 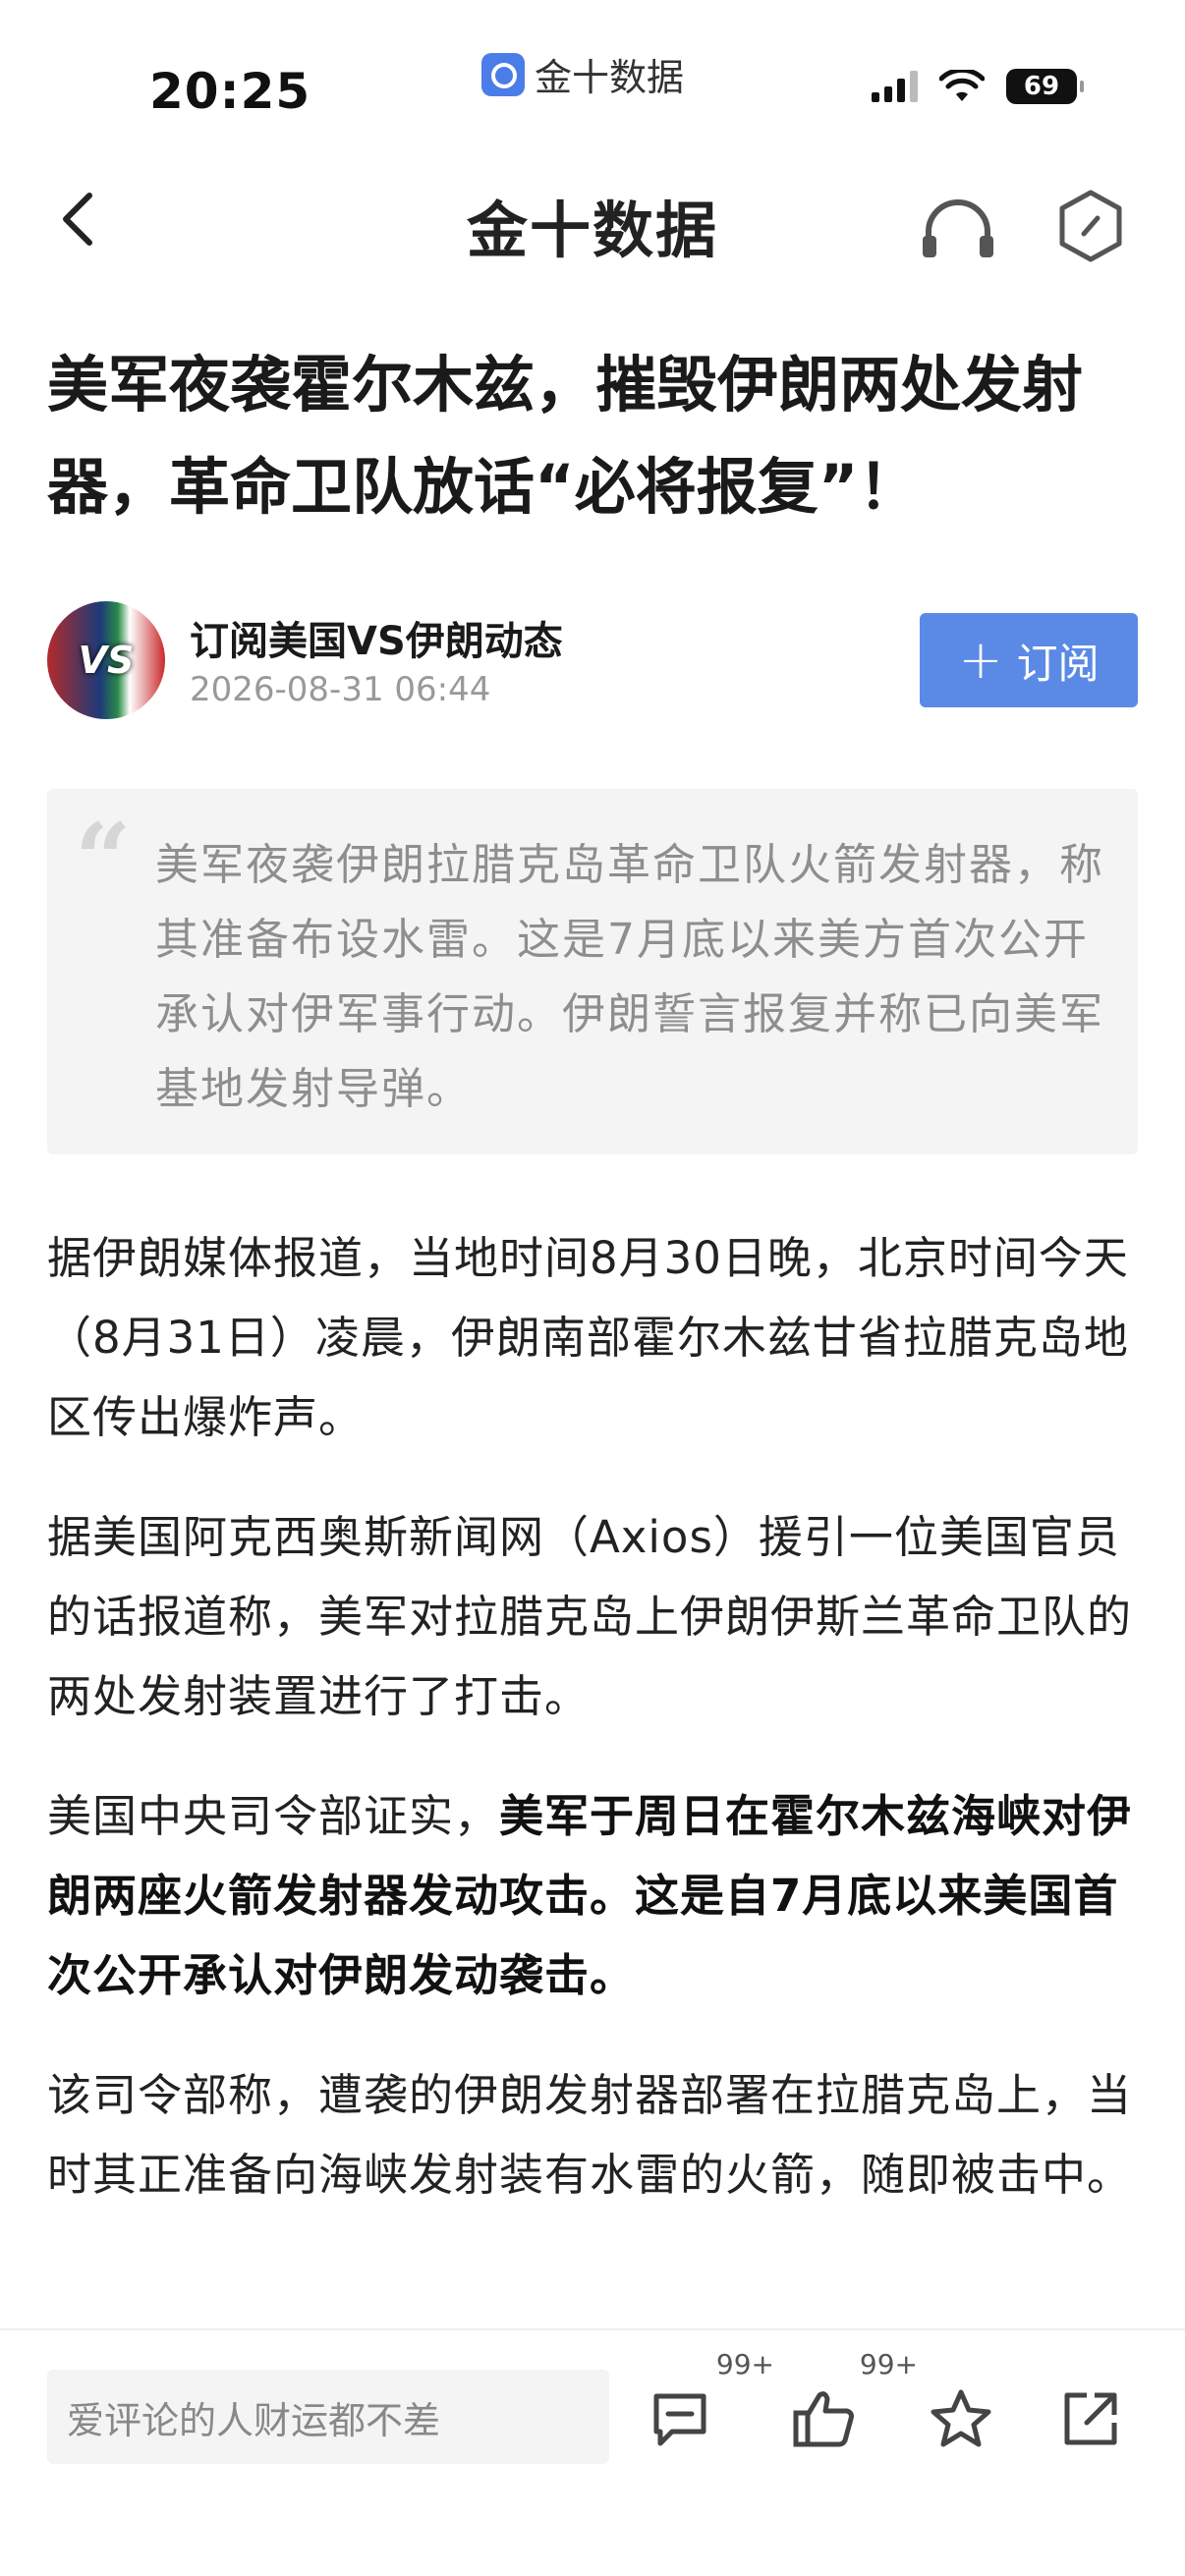 I want to click on quote-icon: “, so click(x=104, y=860).